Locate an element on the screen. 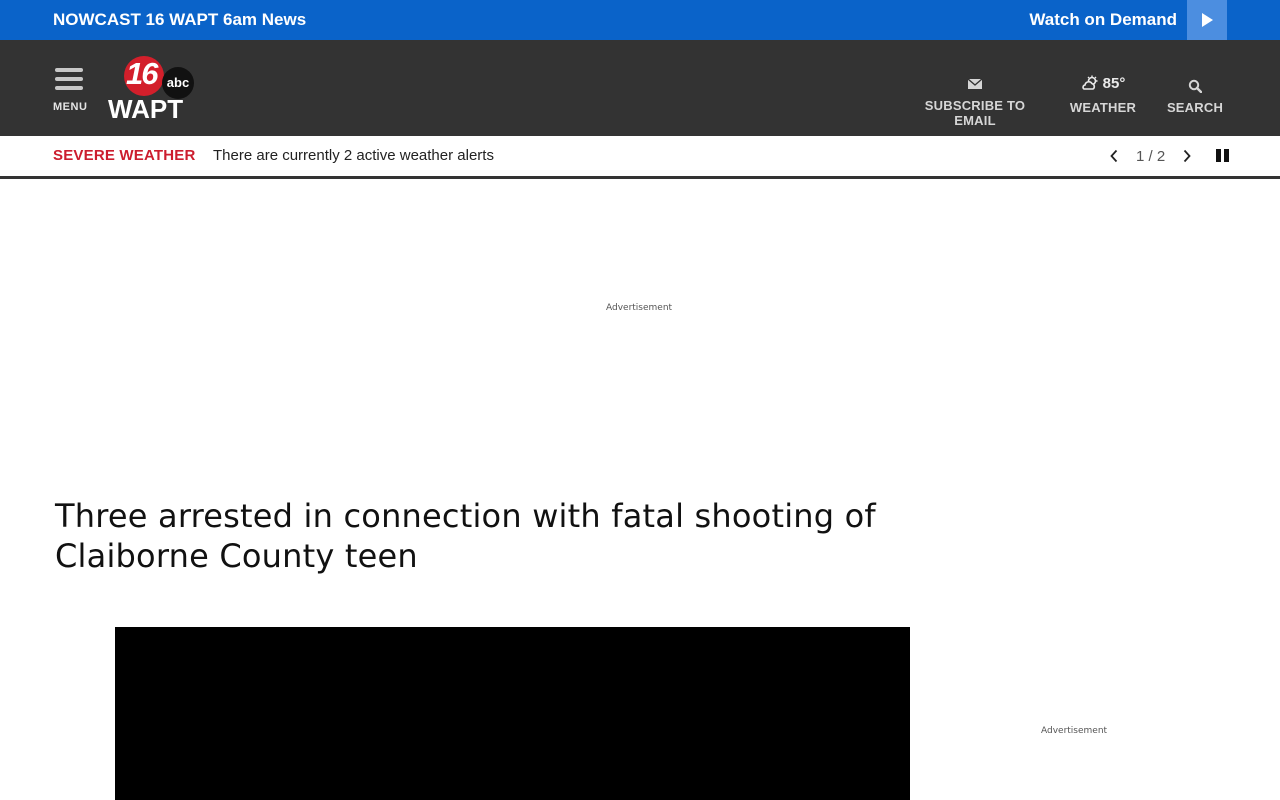  alert-page-count: 1 / 2 is located at coordinates (1151, 156).